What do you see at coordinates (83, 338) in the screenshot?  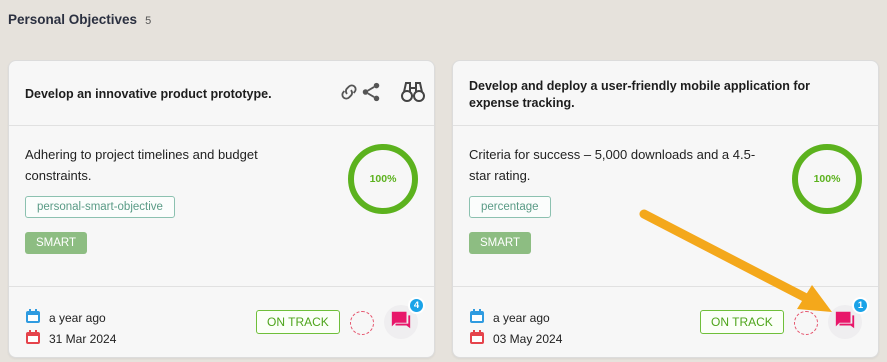 I see `due-label: 31 Mar 2024` at bounding box center [83, 338].